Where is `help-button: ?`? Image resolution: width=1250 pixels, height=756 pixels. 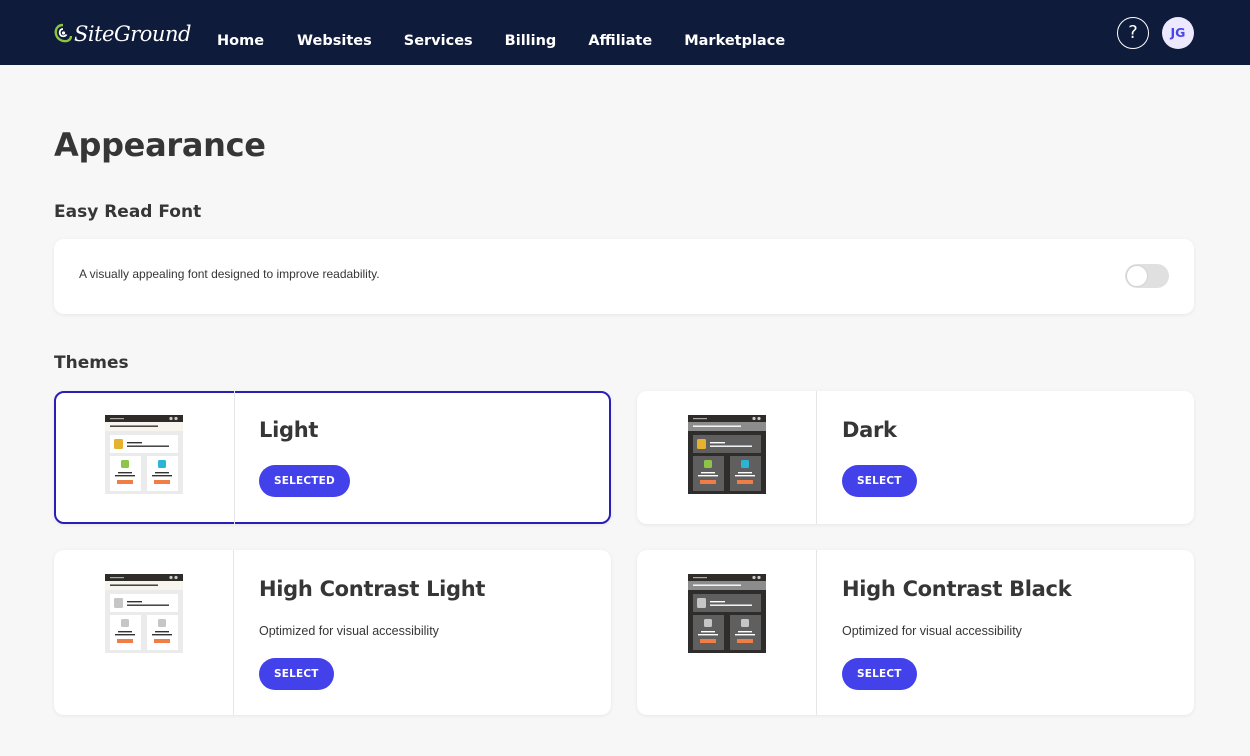
help-button: ? is located at coordinates (1133, 33).